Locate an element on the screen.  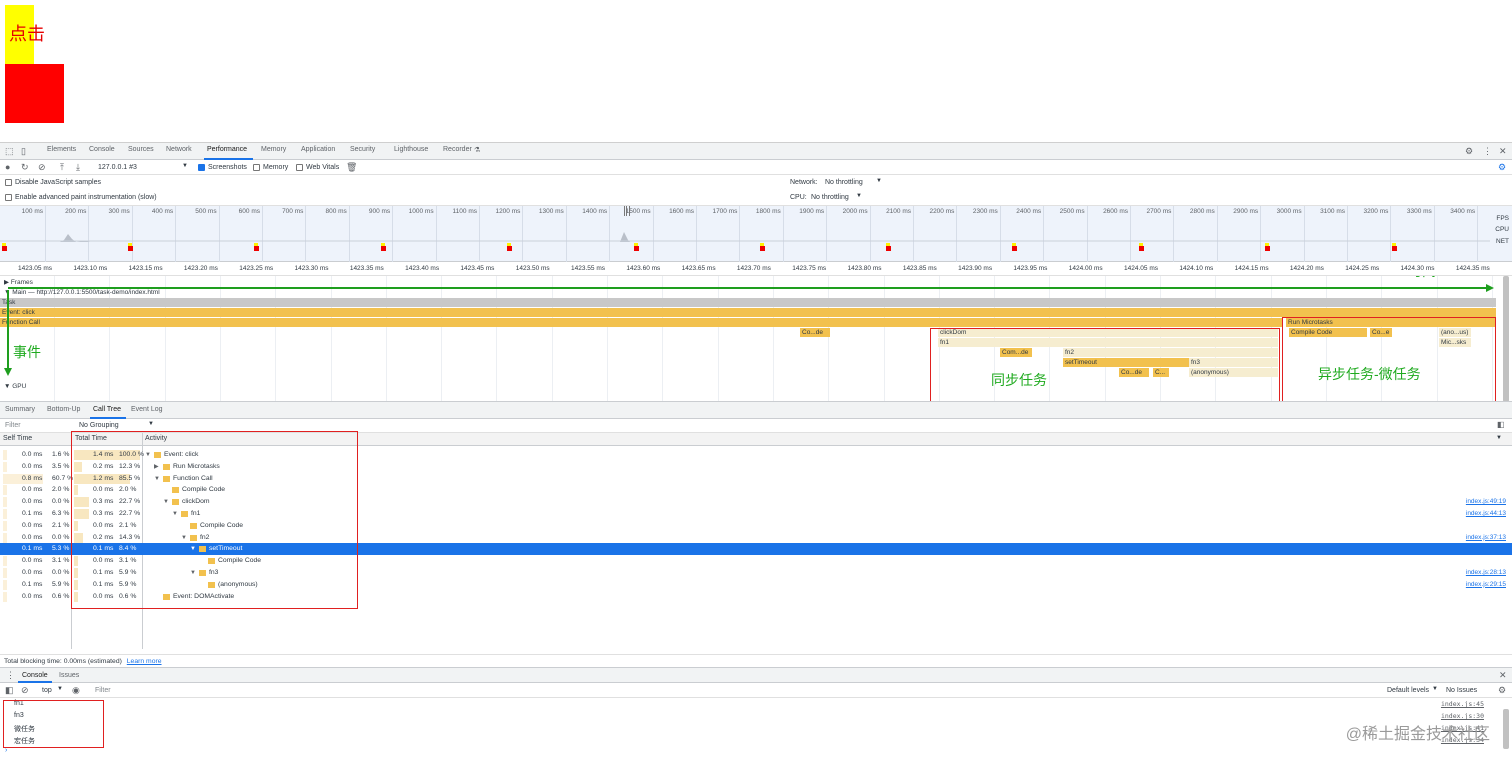
close-drawer-icon: ✕ is located at coordinates (1503, 675).